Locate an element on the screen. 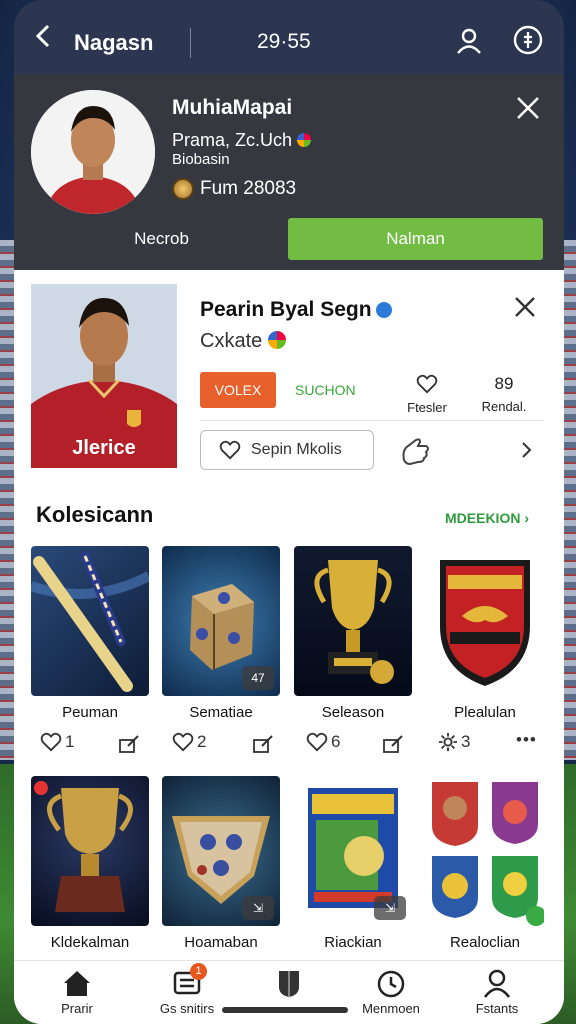 This screenshot has height=1024, width=576. nav-home: Prarir is located at coordinates (77, 991).